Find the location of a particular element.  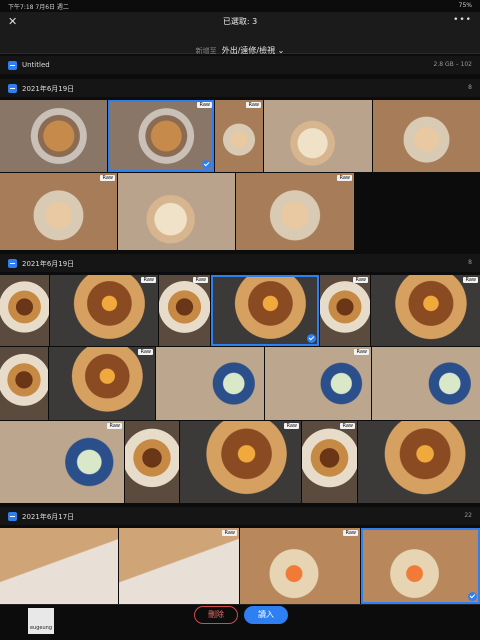

album-checkbox is located at coordinates (12, 65).